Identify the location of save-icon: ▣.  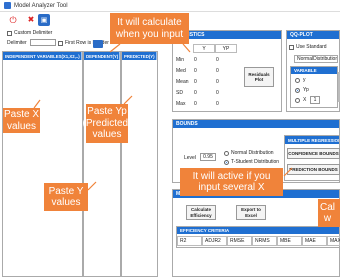
(44, 20).